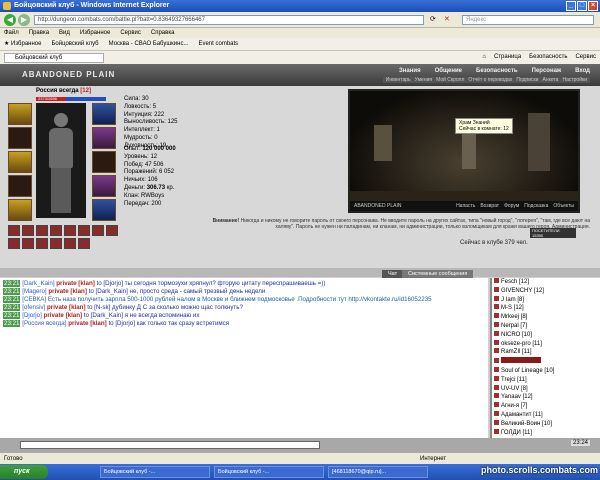 The width and height of the screenshot is (600, 480). I want to click on slot-helmet, so click(20, 114).